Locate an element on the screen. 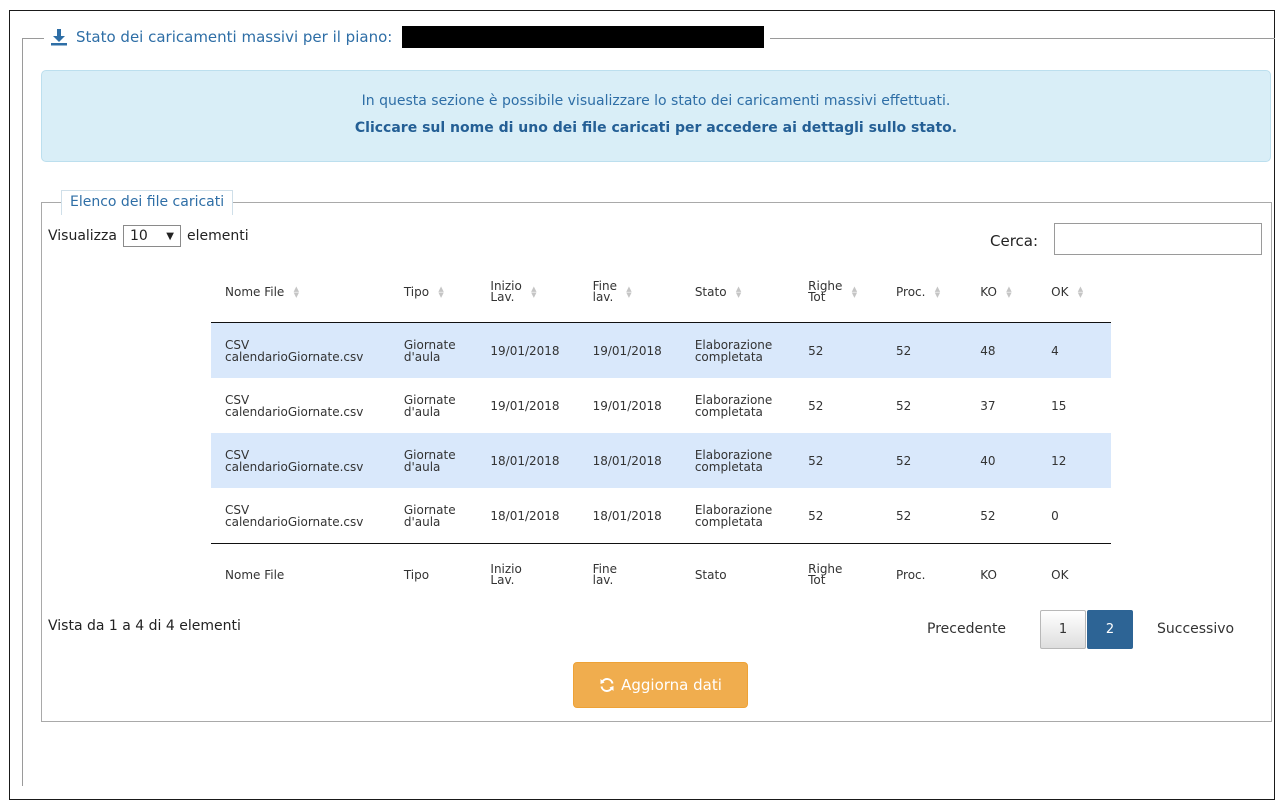  column-header-line: Tipo is located at coordinates (416, 291).